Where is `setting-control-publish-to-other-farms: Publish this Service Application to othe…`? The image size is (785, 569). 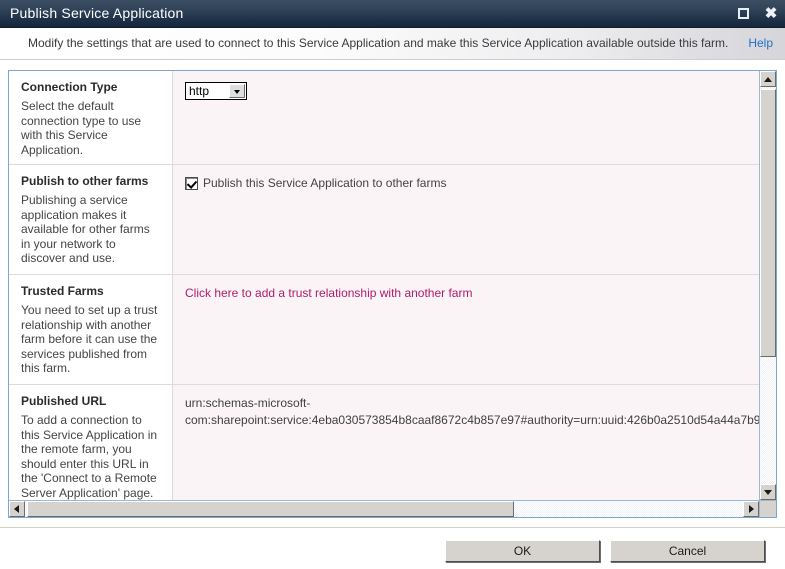 setting-control-publish-to-other-farms: Publish this Service Application to othe… is located at coordinates (466, 219).